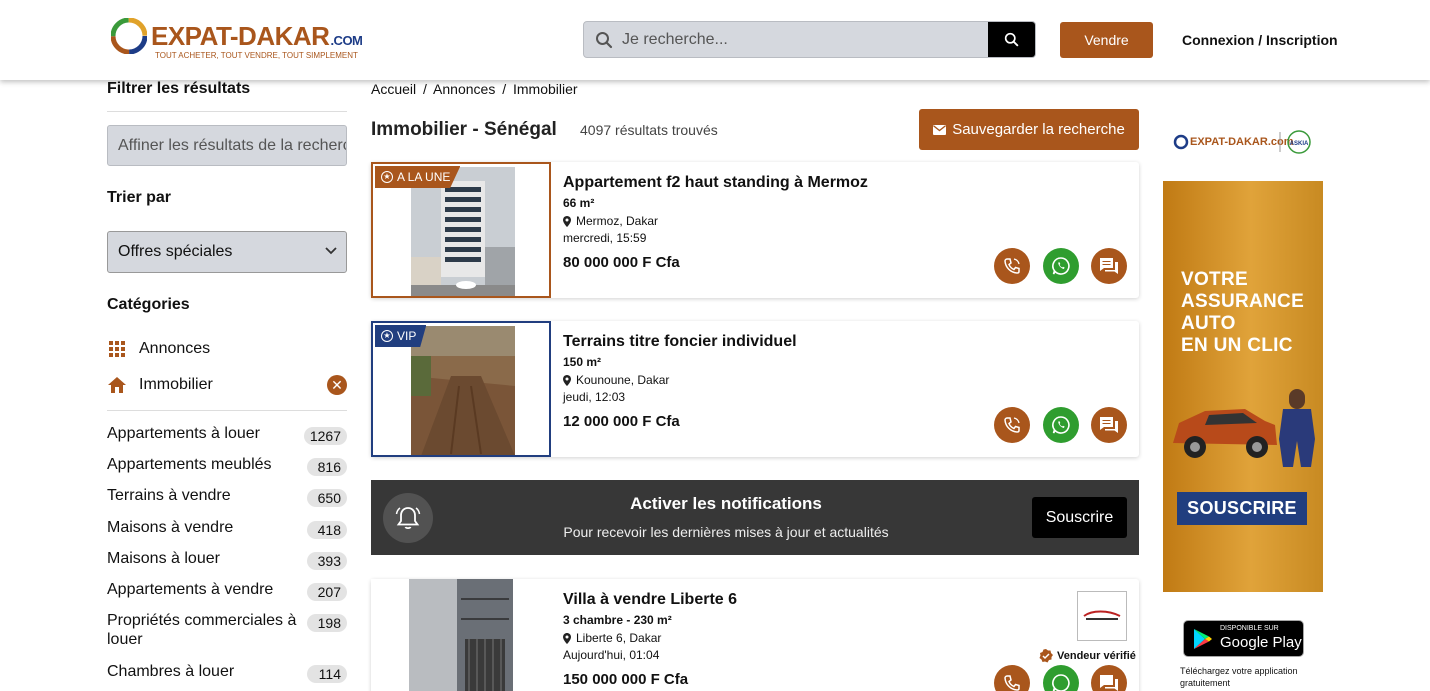 This screenshot has height=691, width=1430. What do you see at coordinates (545, 89) in the screenshot?
I see `breadcrumb-immobilier: Immobilier` at bounding box center [545, 89].